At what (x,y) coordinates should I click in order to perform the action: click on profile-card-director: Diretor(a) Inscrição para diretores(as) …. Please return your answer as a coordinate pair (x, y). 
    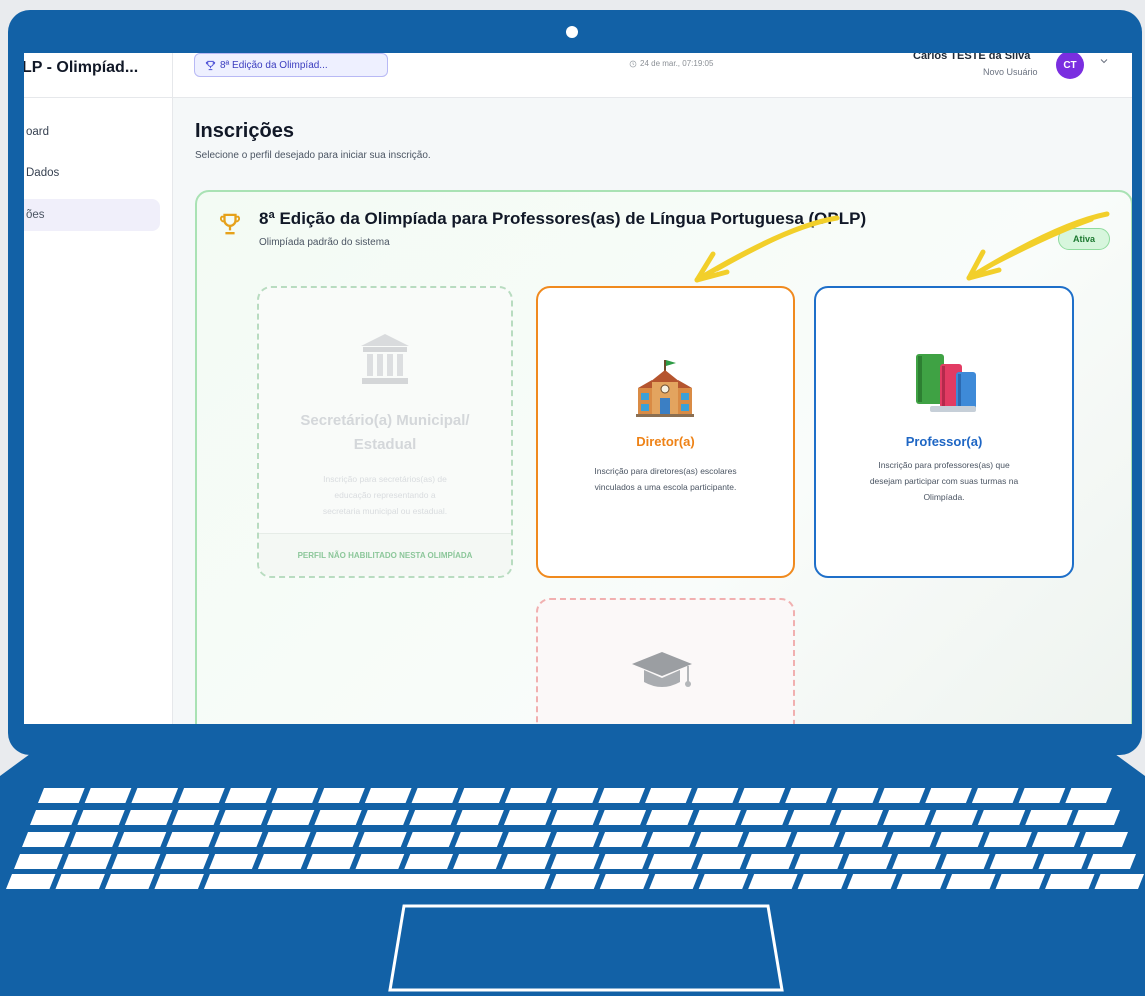
    Looking at the image, I should click on (665, 432).